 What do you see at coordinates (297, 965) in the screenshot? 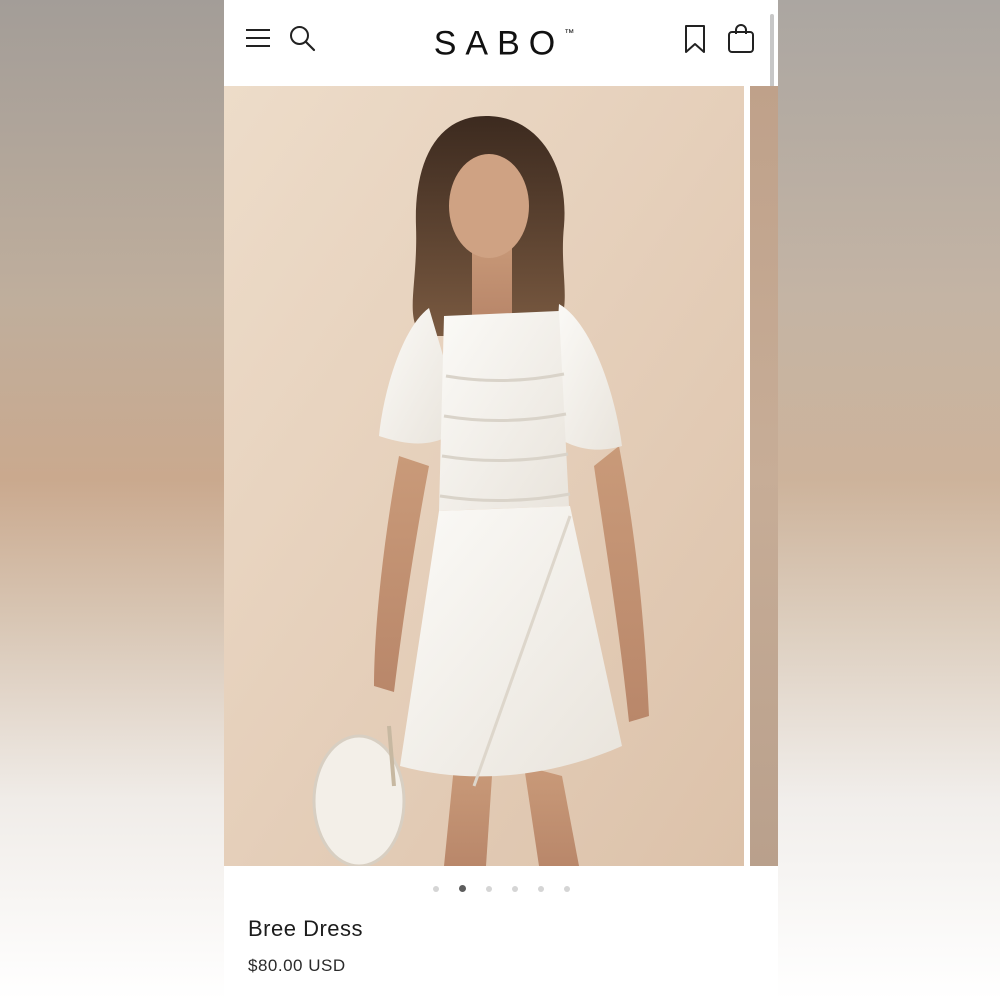
I see `product-price: $80.00 USD` at bounding box center [297, 965].